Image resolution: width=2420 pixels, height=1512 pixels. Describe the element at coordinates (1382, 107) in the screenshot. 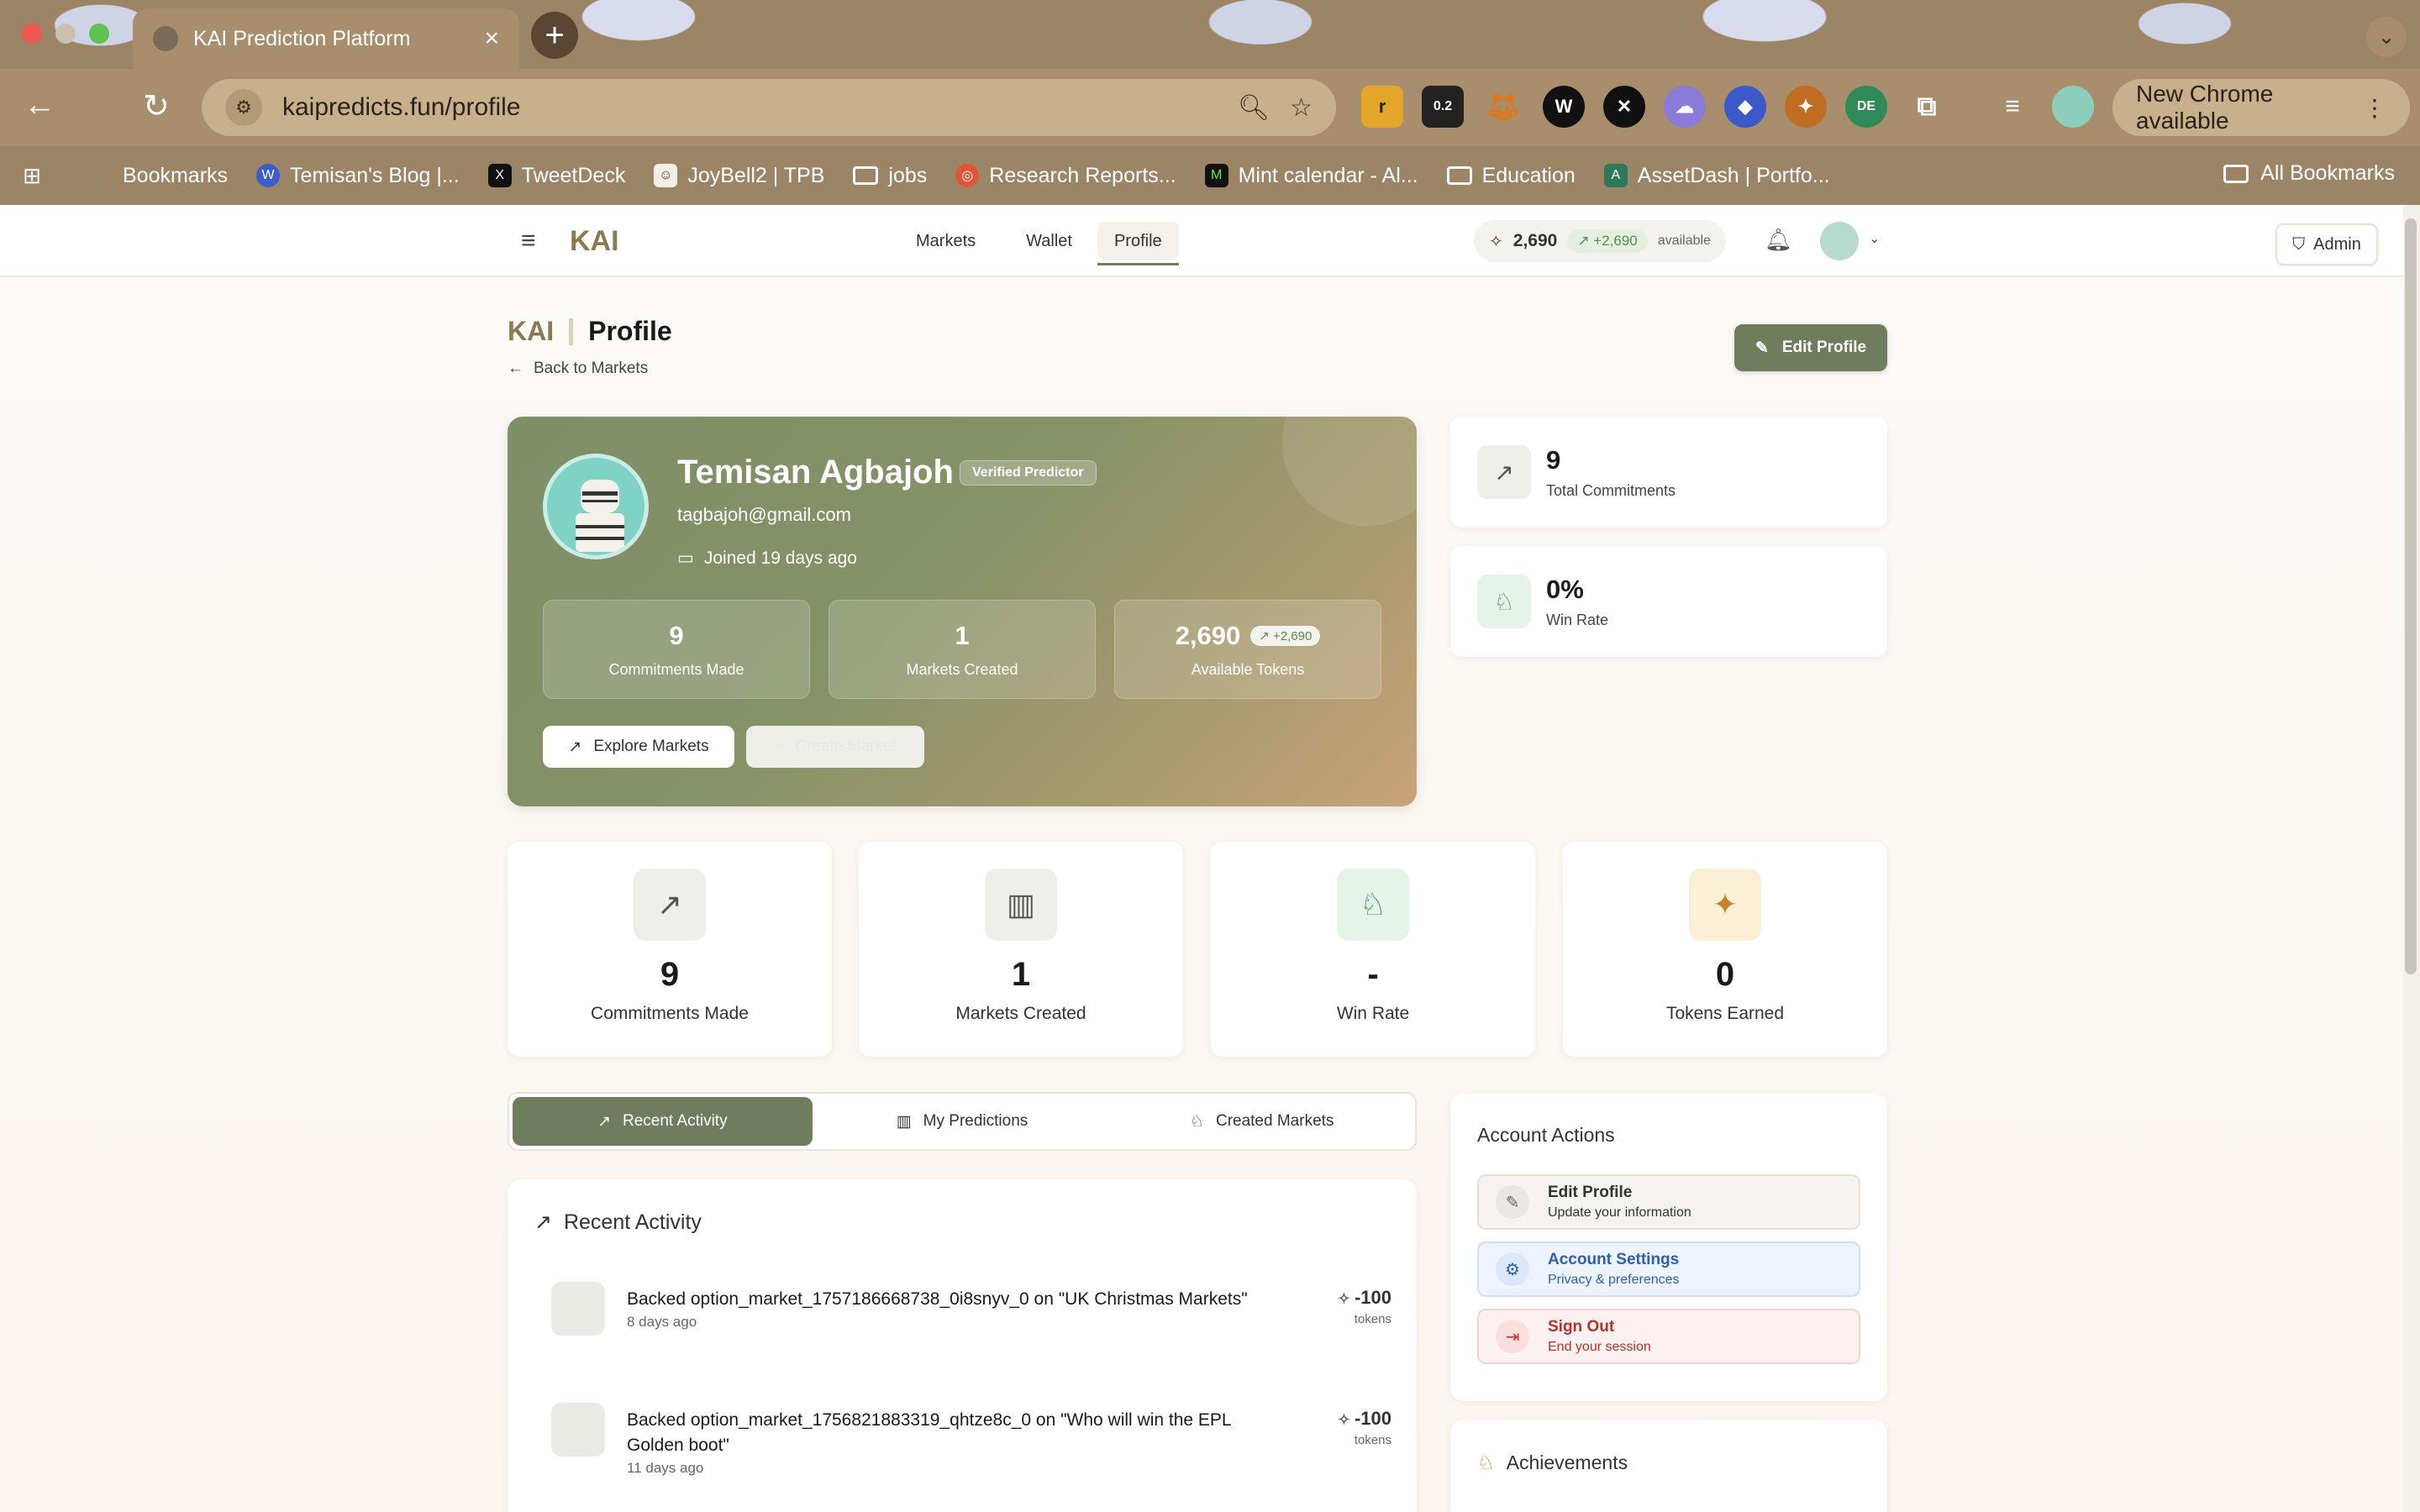

I see `extension-r-icon: r` at that location.